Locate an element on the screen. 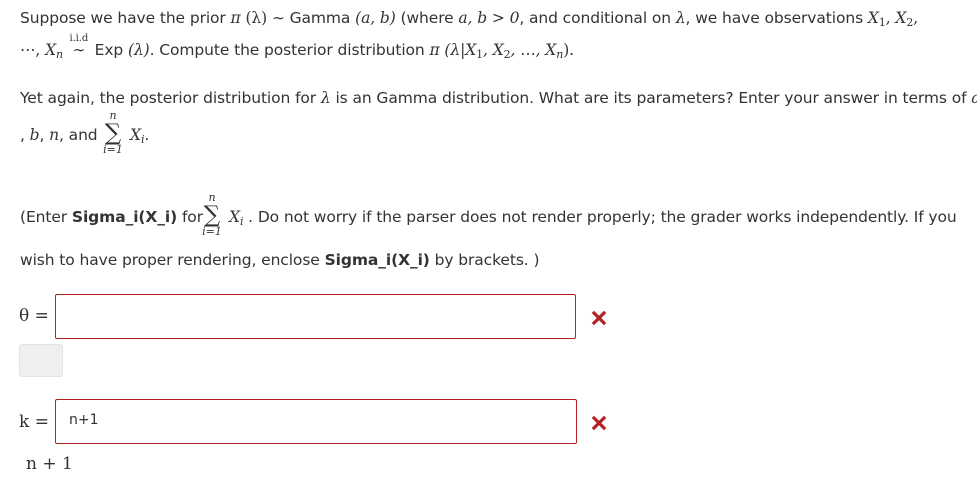 The image size is (977, 497). math: ). is located at coordinates (568, 50).